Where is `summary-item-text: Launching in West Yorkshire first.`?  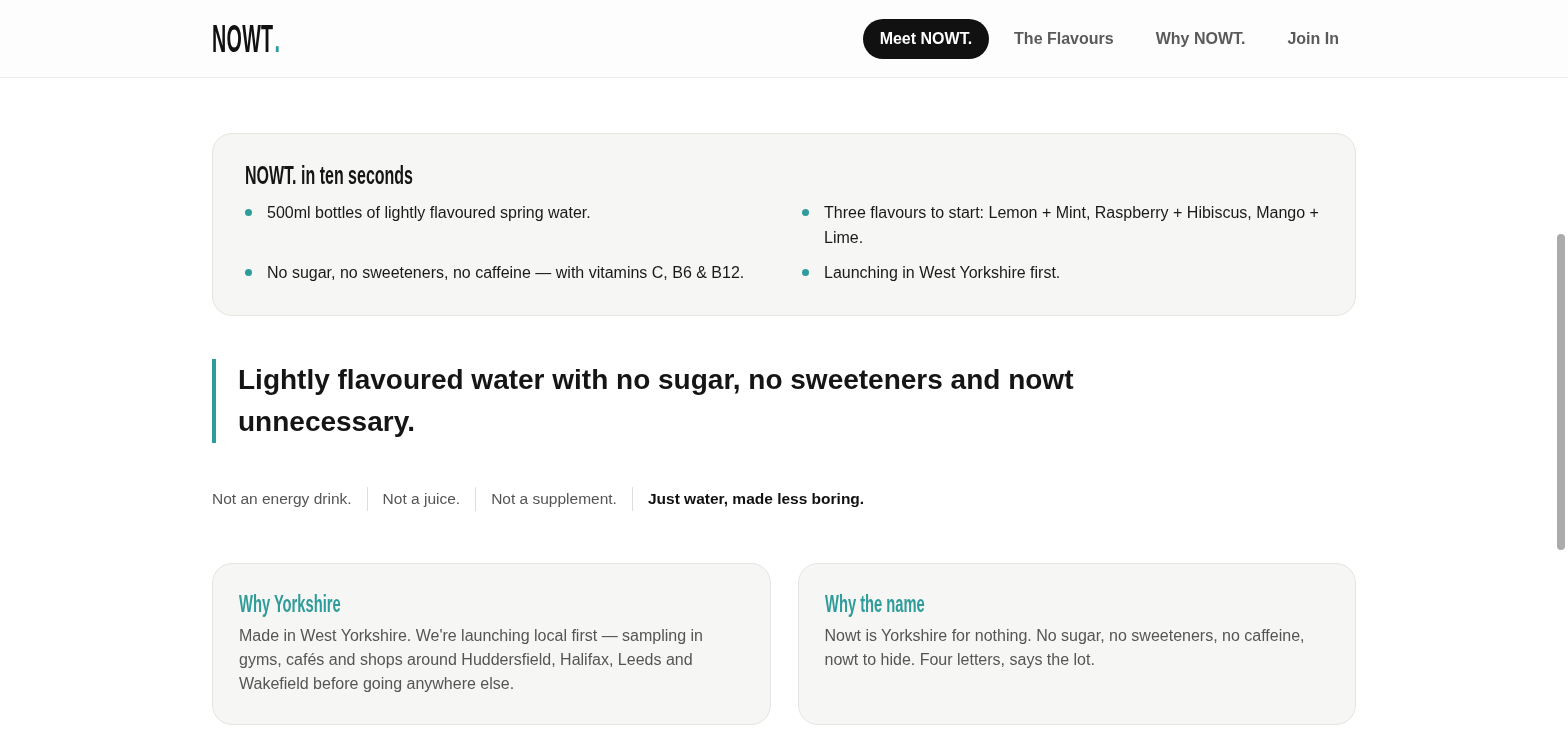
summary-item-text: Launching in West Yorkshire first. is located at coordinates (942, 273).